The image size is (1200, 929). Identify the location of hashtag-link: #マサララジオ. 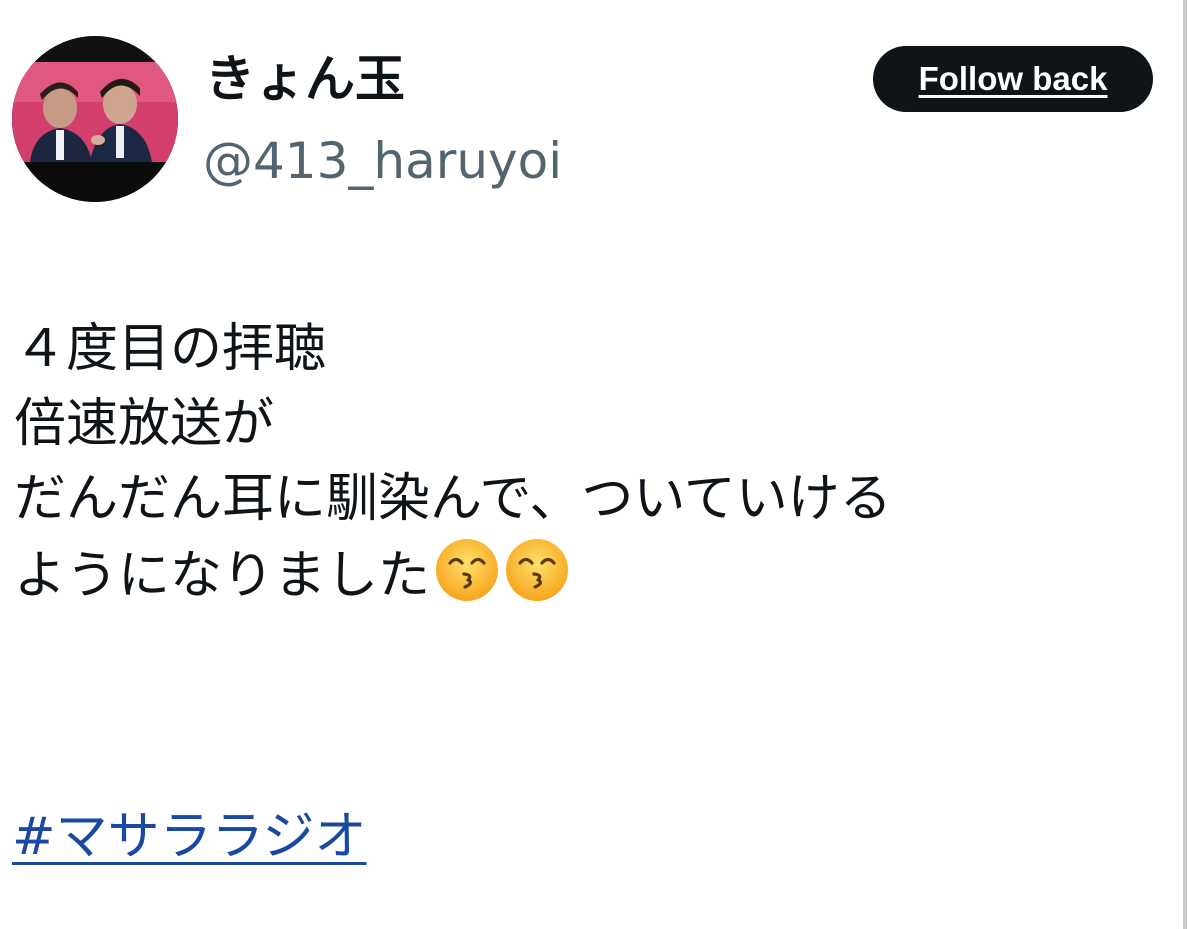
(189, 837).